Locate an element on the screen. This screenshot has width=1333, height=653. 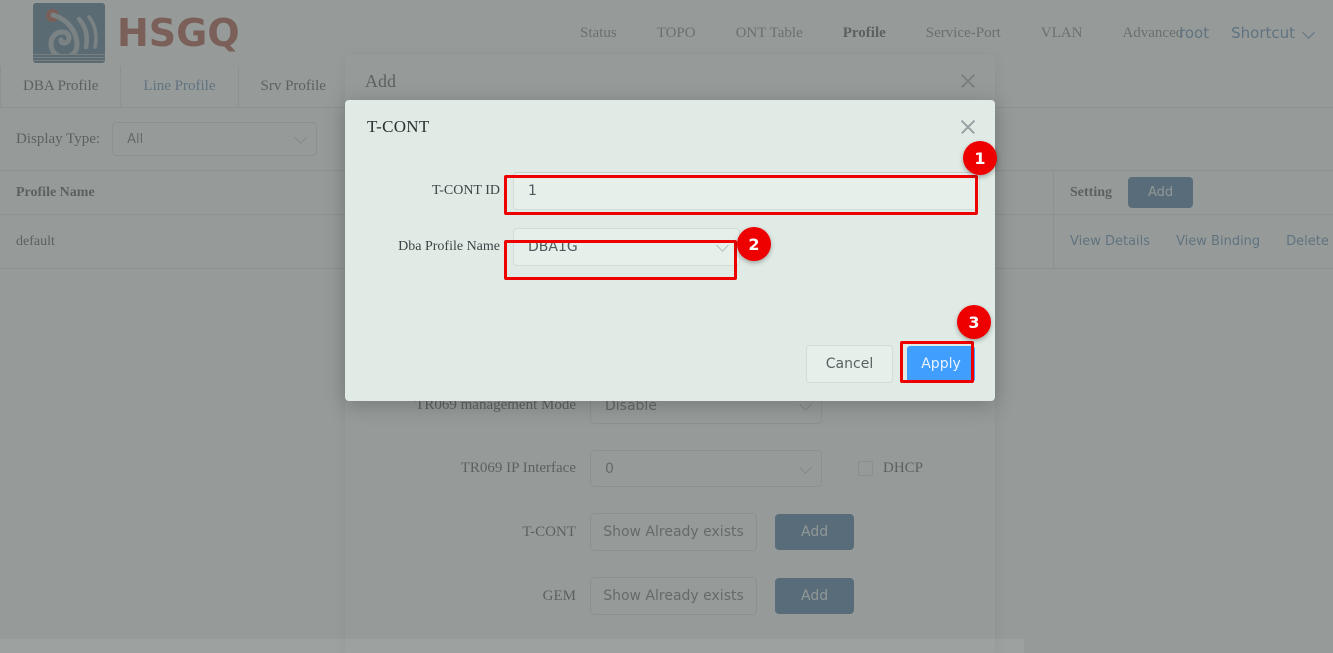
cancel-button: Cancel is located at coordinates (849, 364).